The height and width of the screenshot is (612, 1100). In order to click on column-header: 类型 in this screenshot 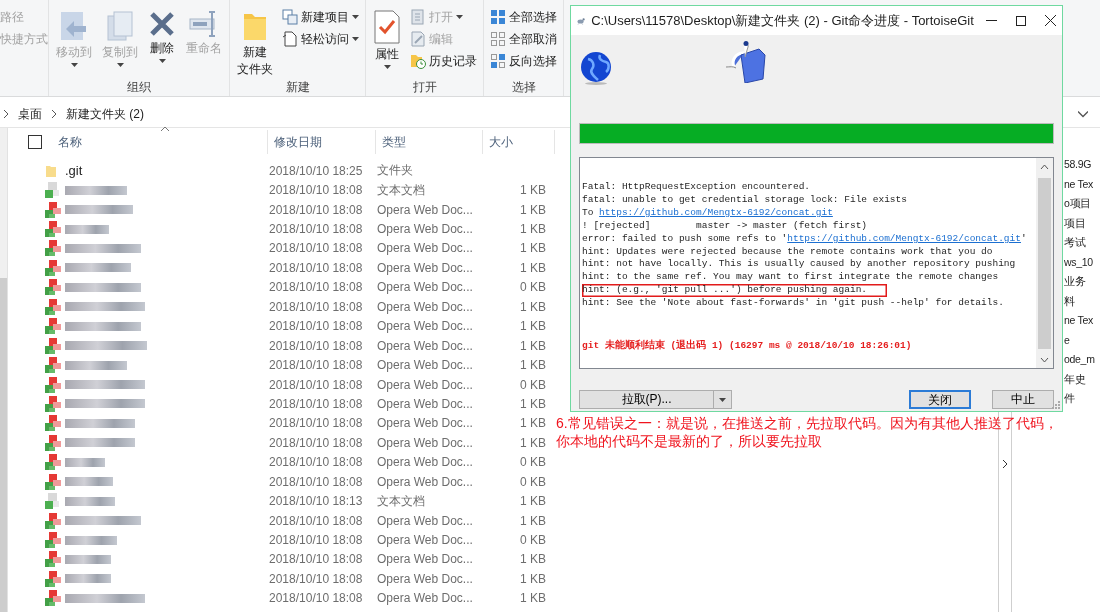, I will do `click(429, 142)`.